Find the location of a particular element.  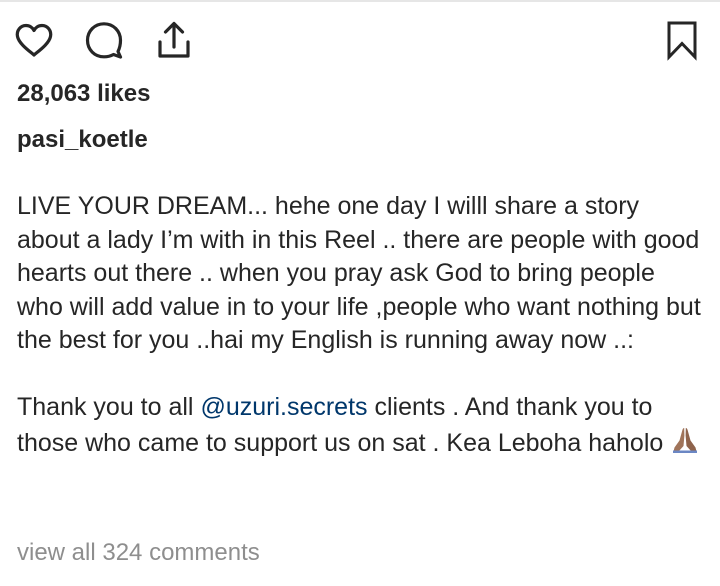

like-button is located at coordinates (34, 40).